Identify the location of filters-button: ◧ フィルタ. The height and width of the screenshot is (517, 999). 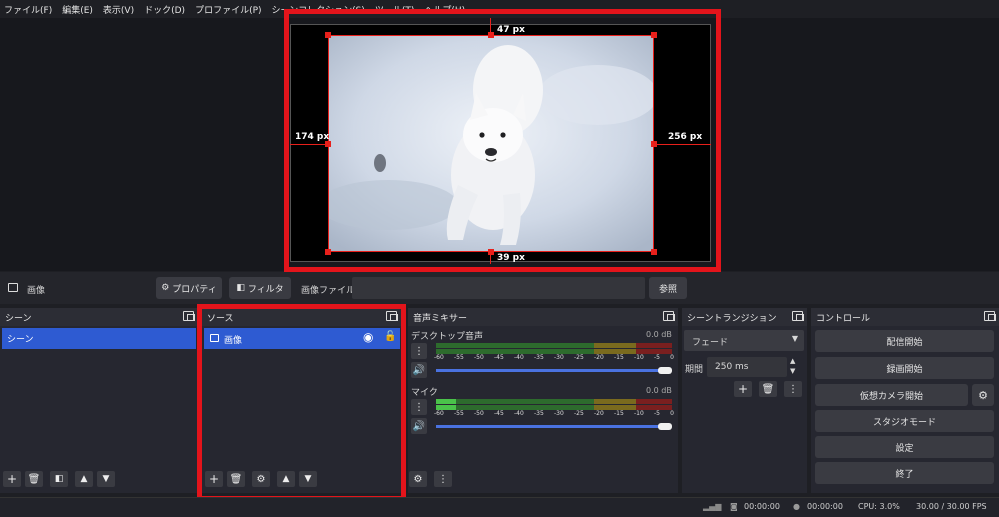
(260, 288).